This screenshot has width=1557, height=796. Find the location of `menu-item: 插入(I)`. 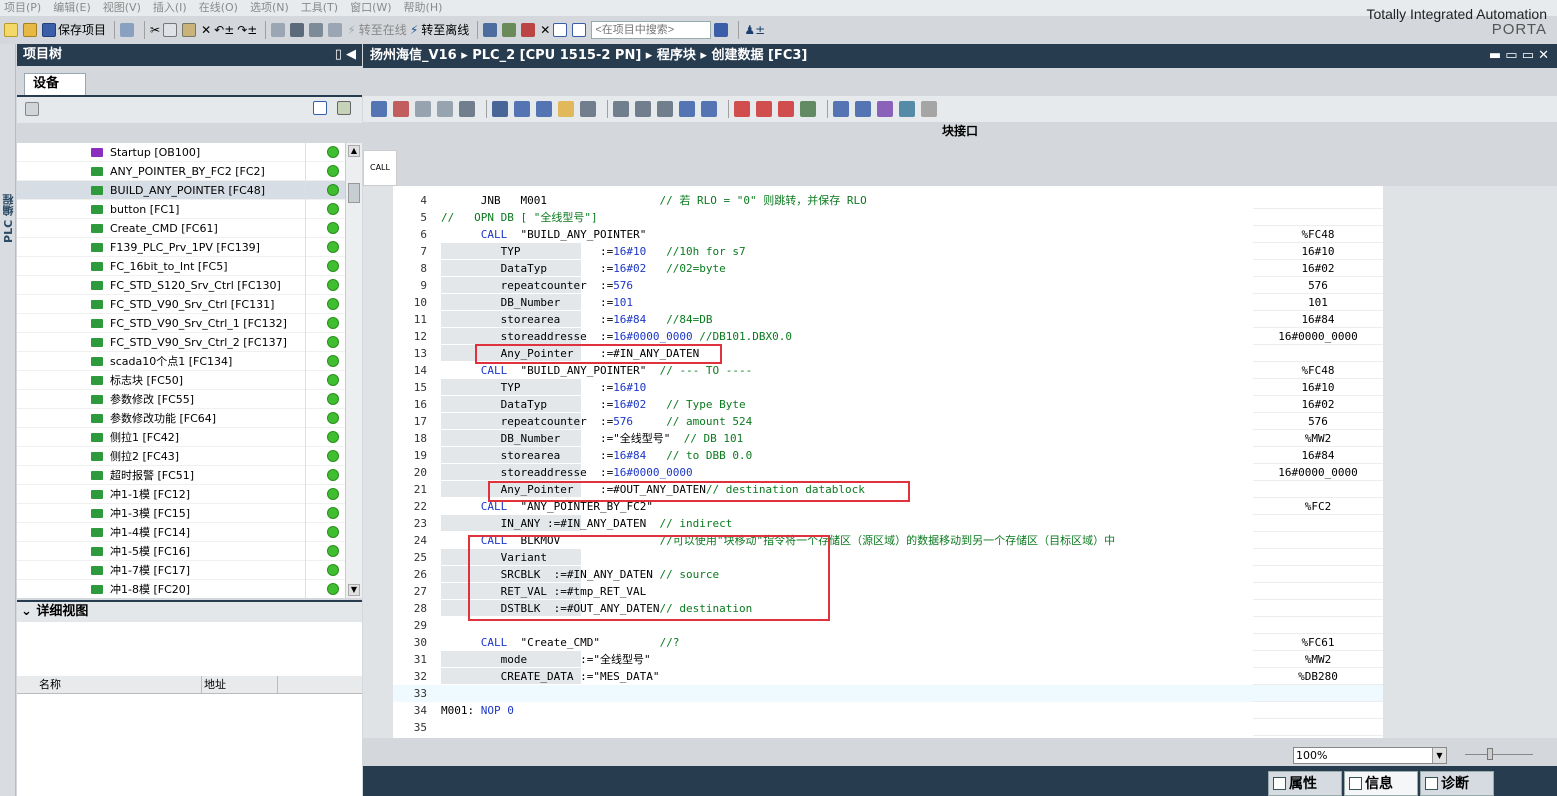

menu-item: 插入(I) is located at coordinates (172, 7).